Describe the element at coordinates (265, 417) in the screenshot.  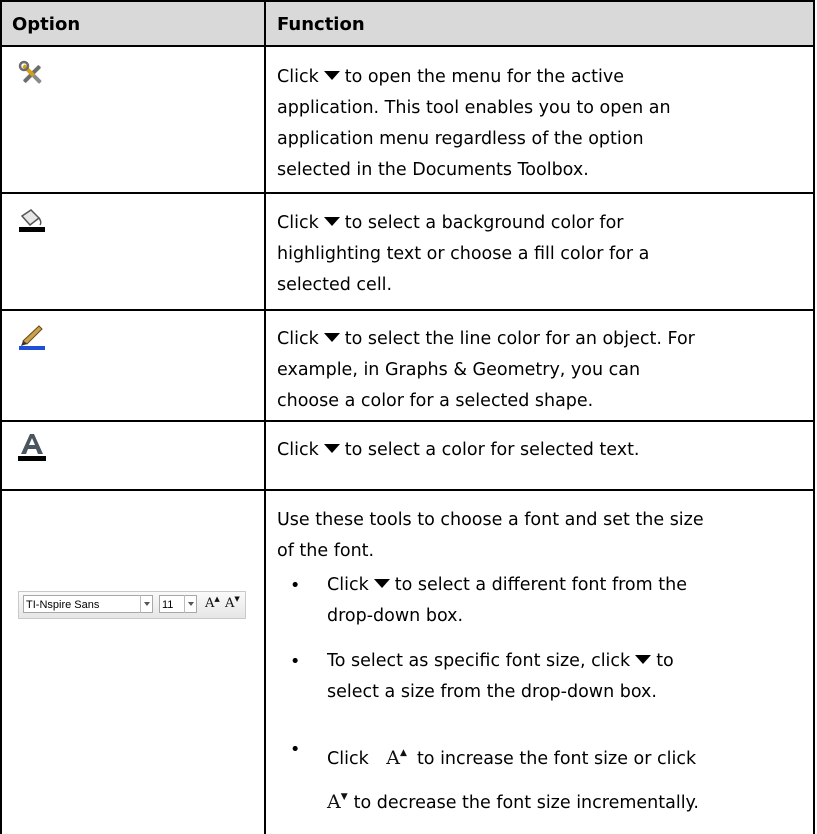
I see `column-divider` at that location.